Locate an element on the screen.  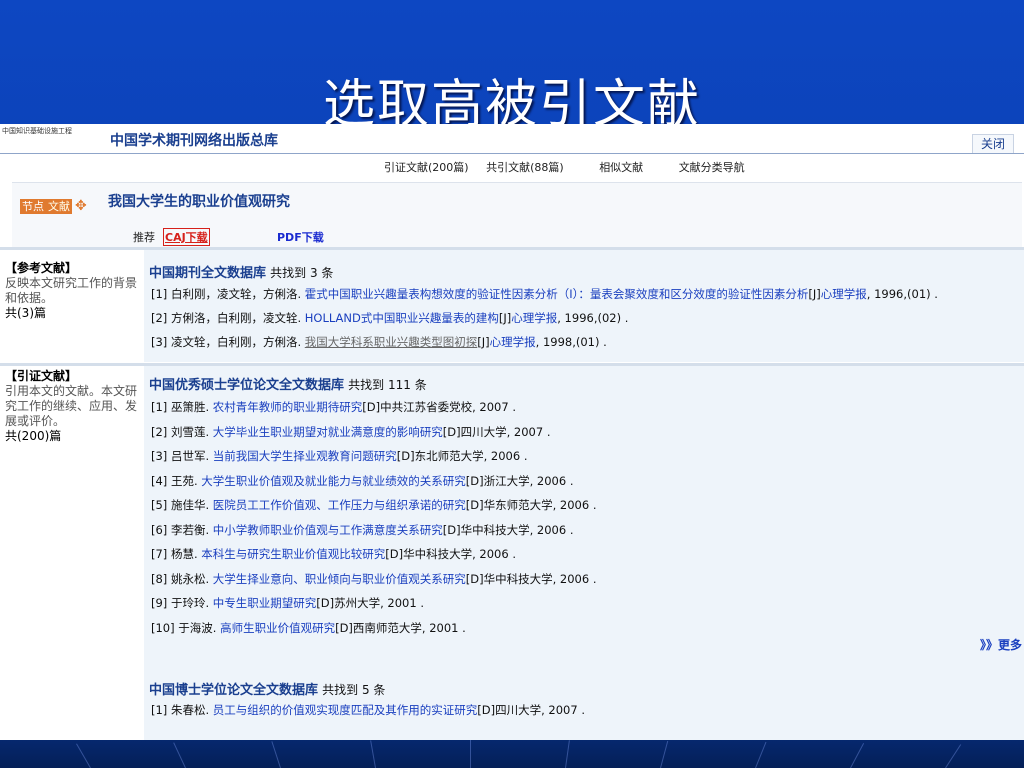
caj-download-link: CAJ下载 is located at coordinates (186, 237).